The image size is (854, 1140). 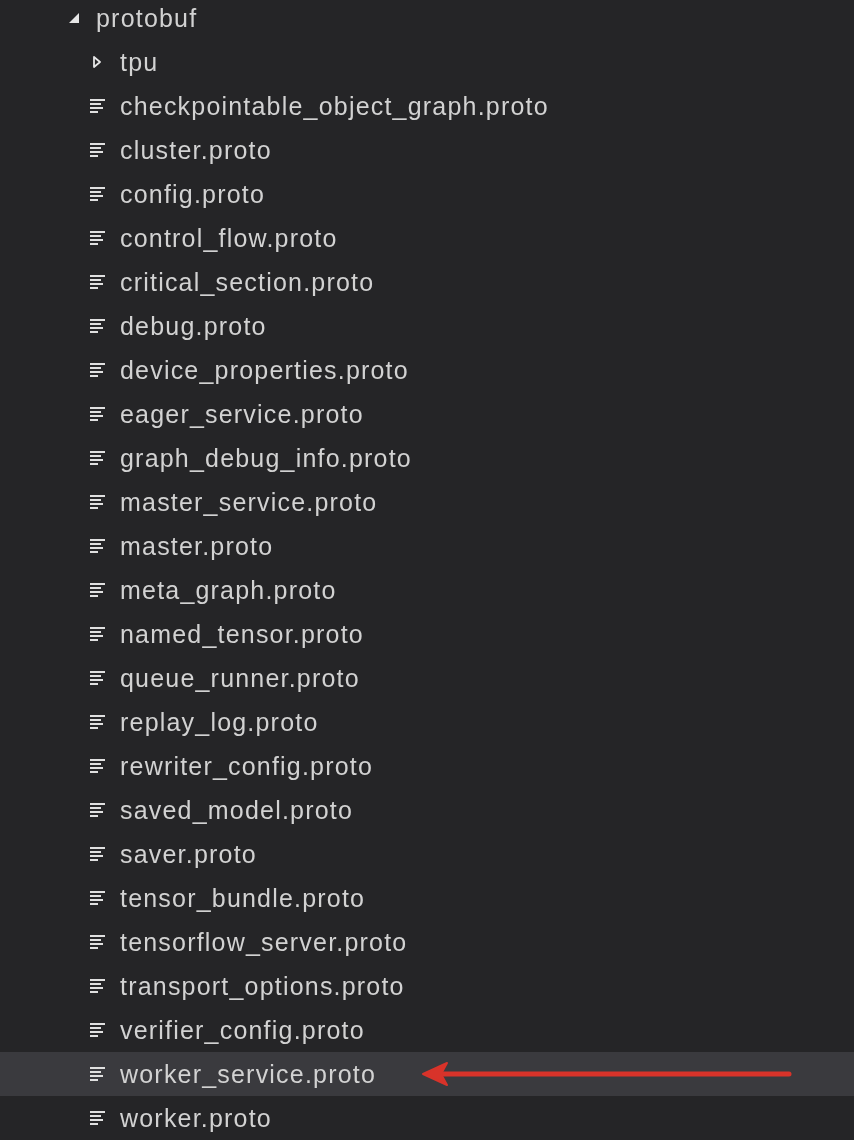 I want to click on tree-item: transport_options.proto, so click(x=427, y=986).